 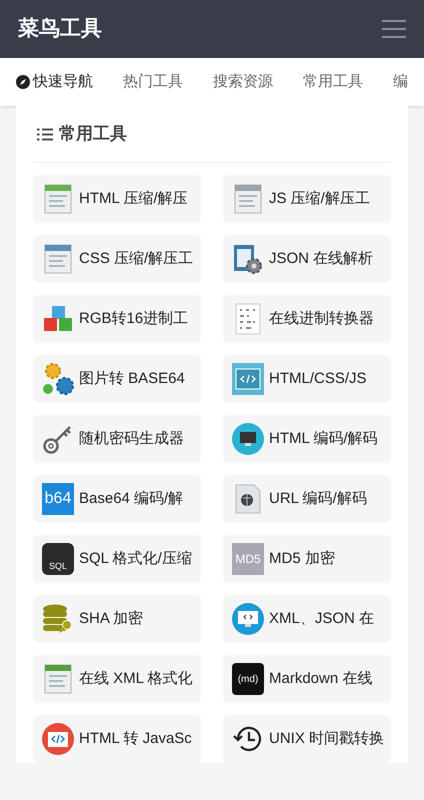 I want to click on tool-logo: b64, so click(x=58, y=499).